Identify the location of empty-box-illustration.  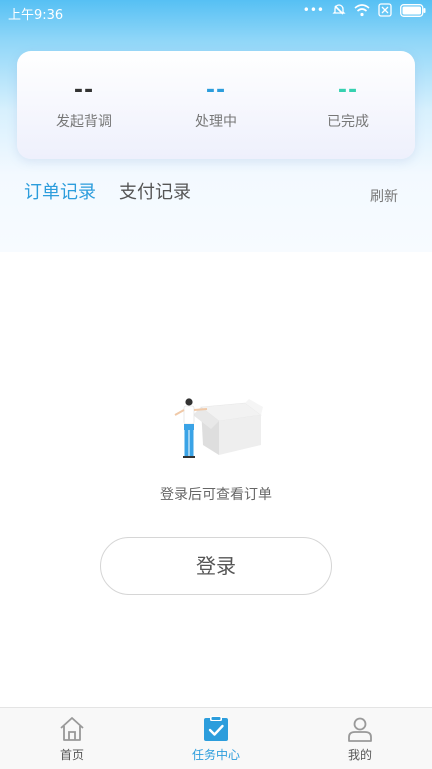
(218, 428).